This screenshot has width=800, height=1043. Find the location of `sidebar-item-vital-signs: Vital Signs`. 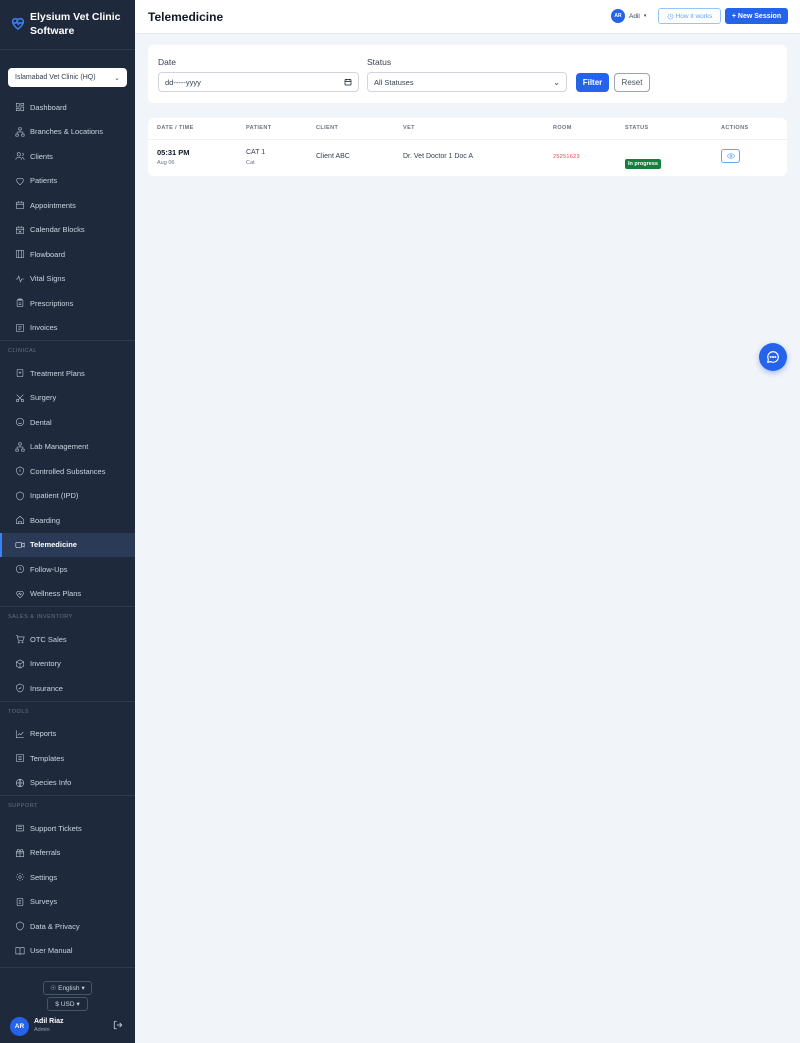

sidebar-item-vital-signs: Vital Signs is located at coordinates (67, 279).